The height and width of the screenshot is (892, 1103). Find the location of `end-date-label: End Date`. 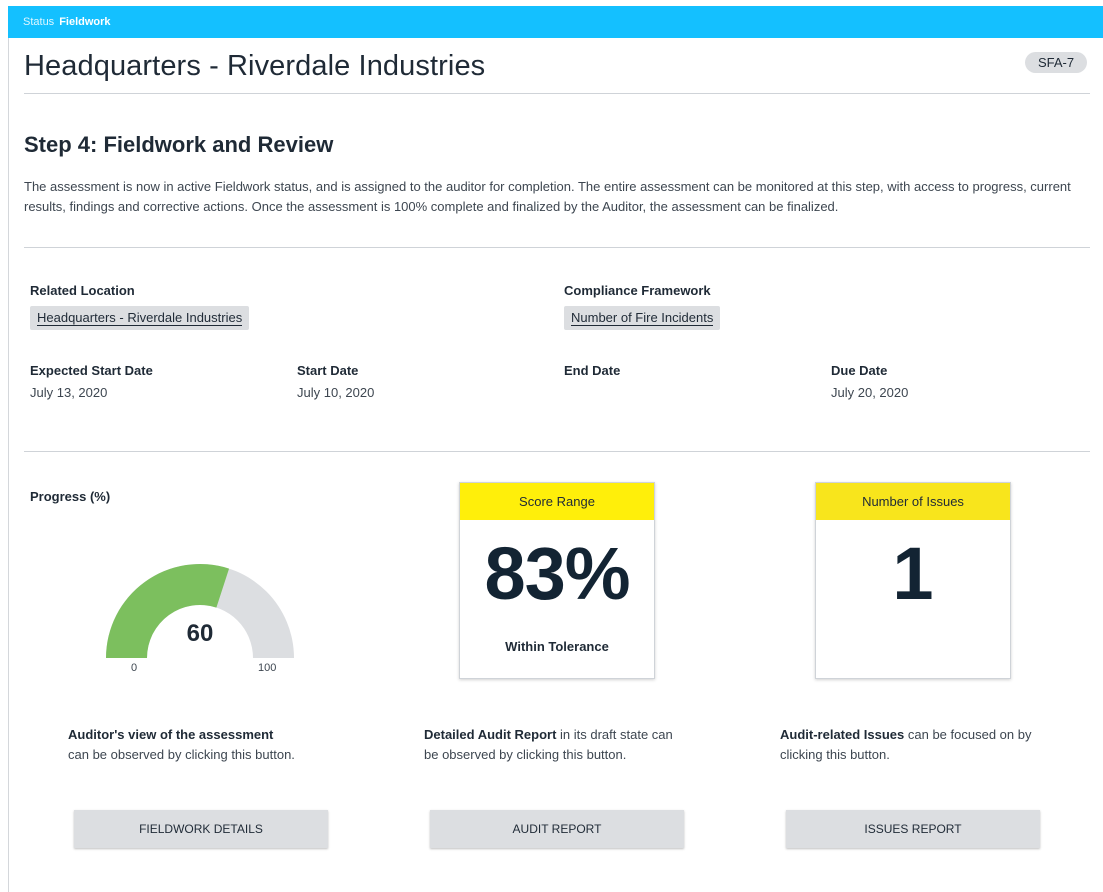

end-date-label: End Date is located at coordinates (592, 370).